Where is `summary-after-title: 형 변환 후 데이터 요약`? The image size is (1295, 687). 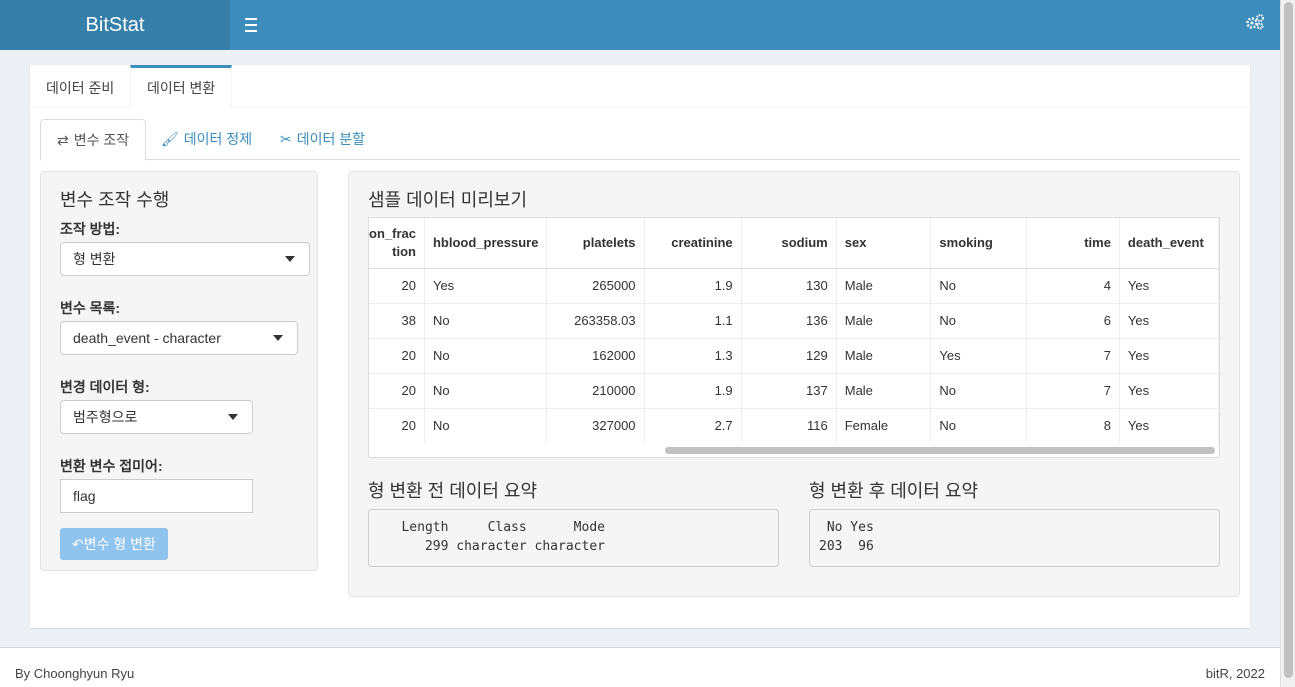 summary-after-title: 형 변환 후 데이터 요약 is located at coordinates (894, 491).